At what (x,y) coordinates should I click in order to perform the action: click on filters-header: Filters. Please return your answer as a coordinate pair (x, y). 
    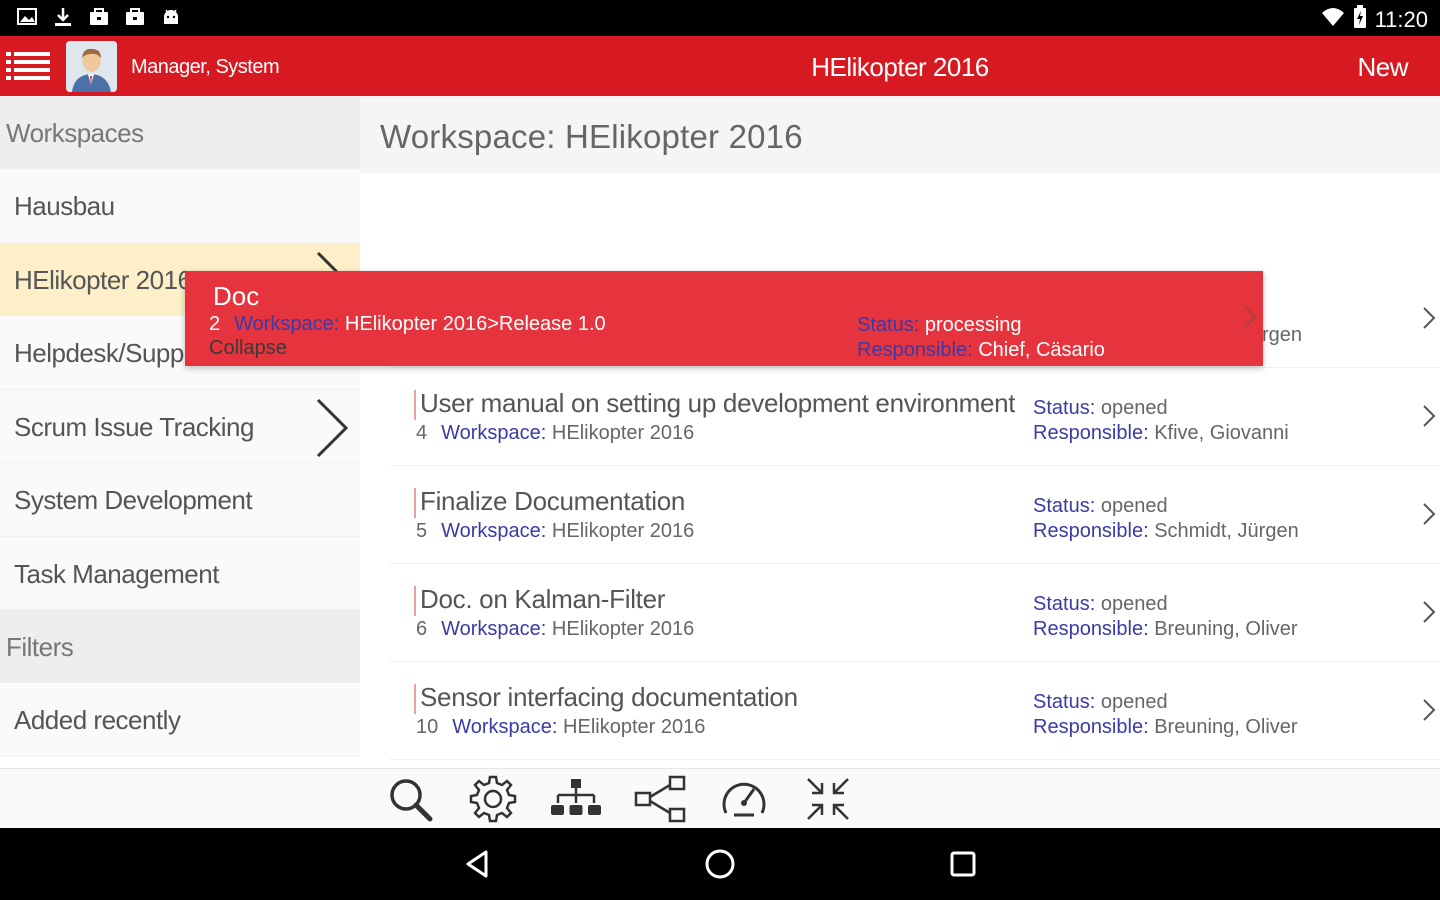
    Looking at the image, I should click on (180, 646).